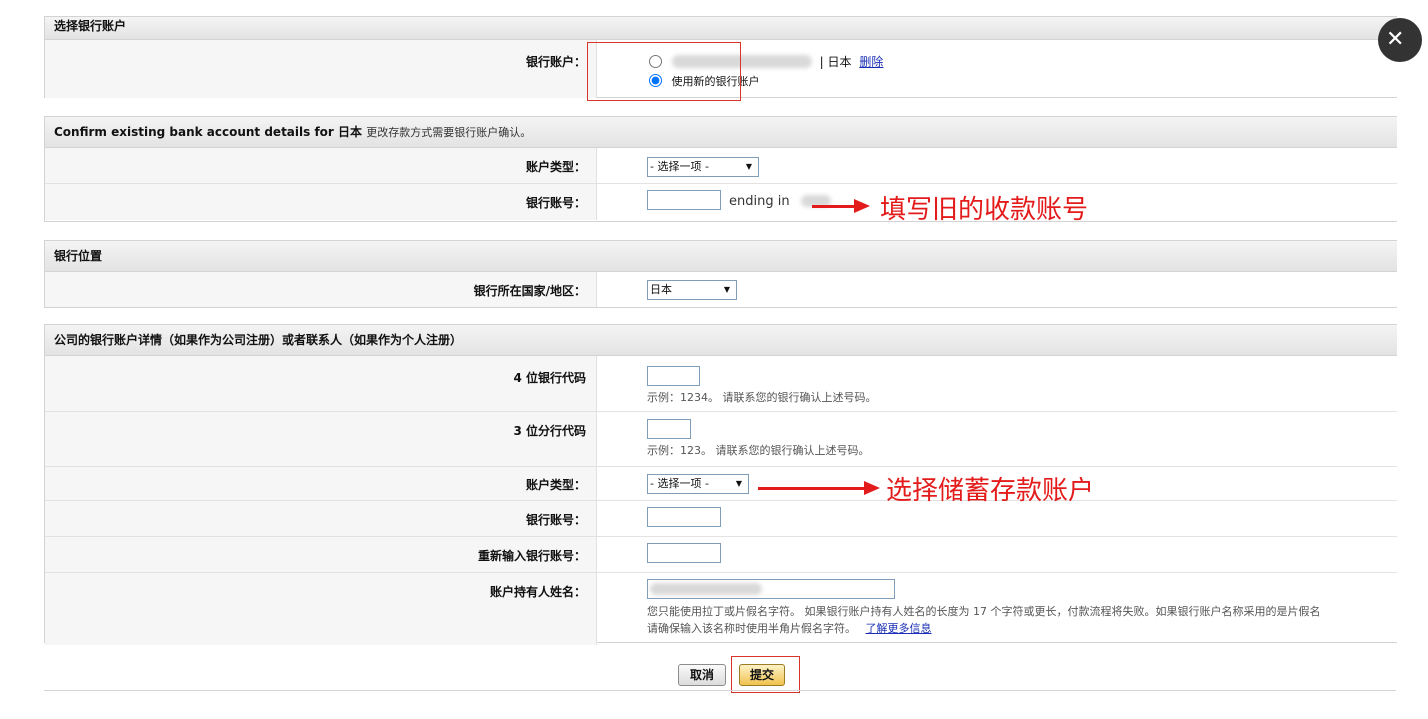 This screenshot has height=719, width=1428. Describe the element at coordinates (702, 675) in the screenshot. I see `cancel-button: 取消` at that location.